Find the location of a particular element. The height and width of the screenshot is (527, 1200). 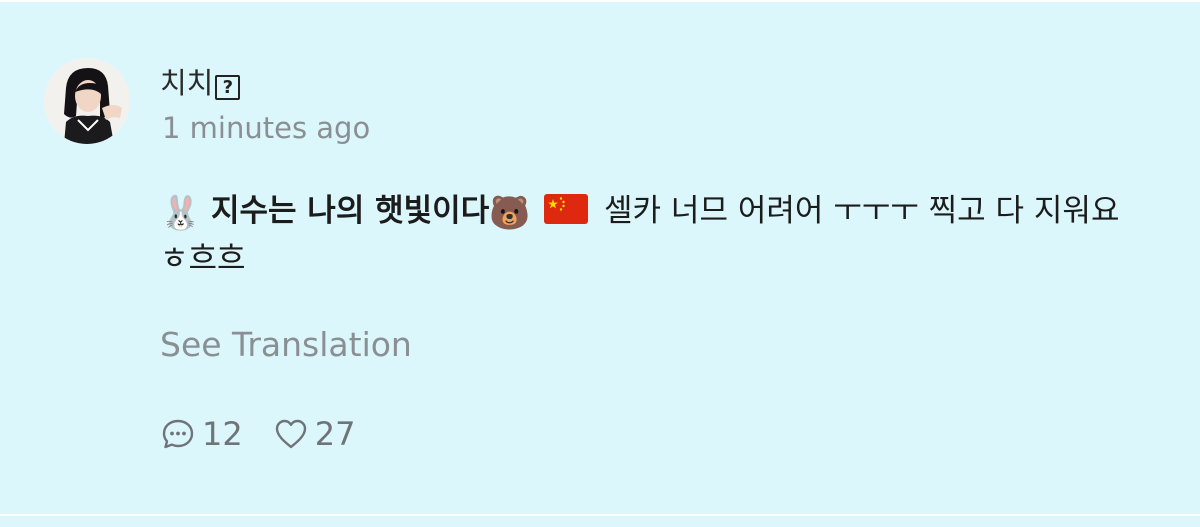

rabbit-face-icon: 🐰 is located at coordinates (181, 212).